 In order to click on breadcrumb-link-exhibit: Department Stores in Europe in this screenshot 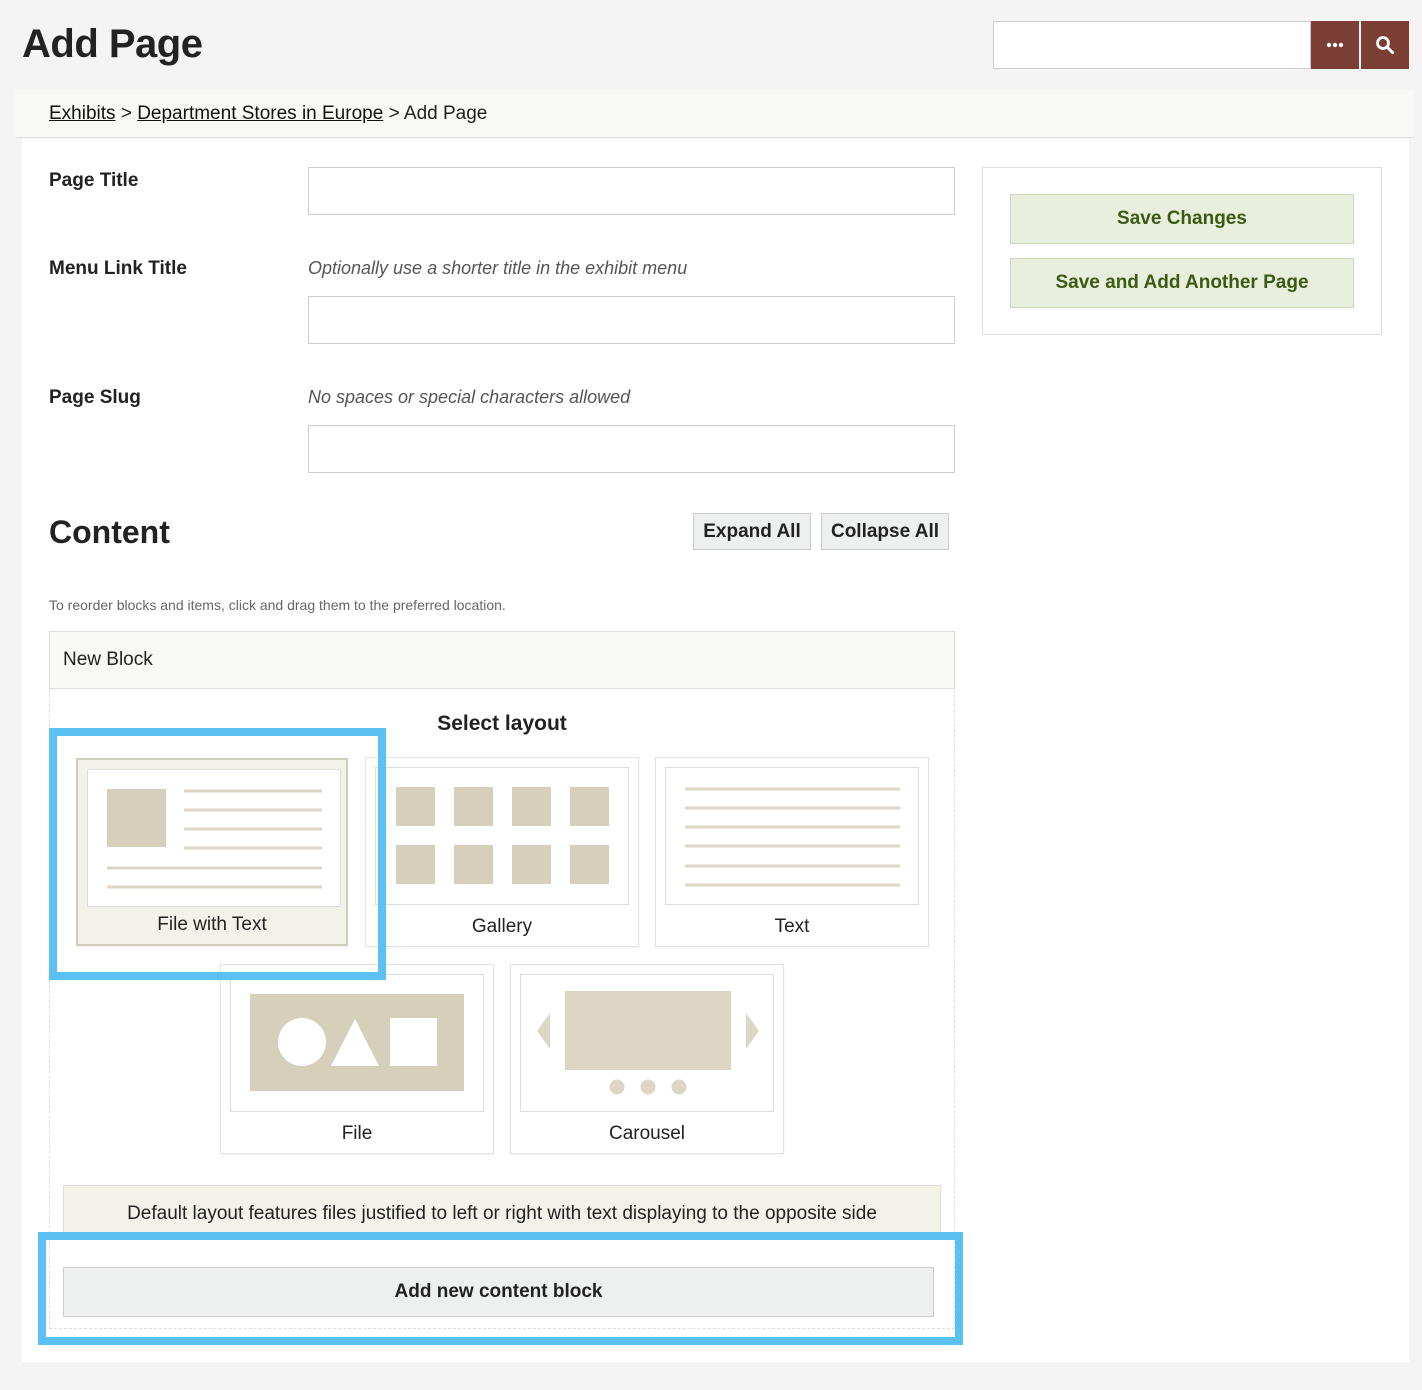, I will do `click(260, 113)`.